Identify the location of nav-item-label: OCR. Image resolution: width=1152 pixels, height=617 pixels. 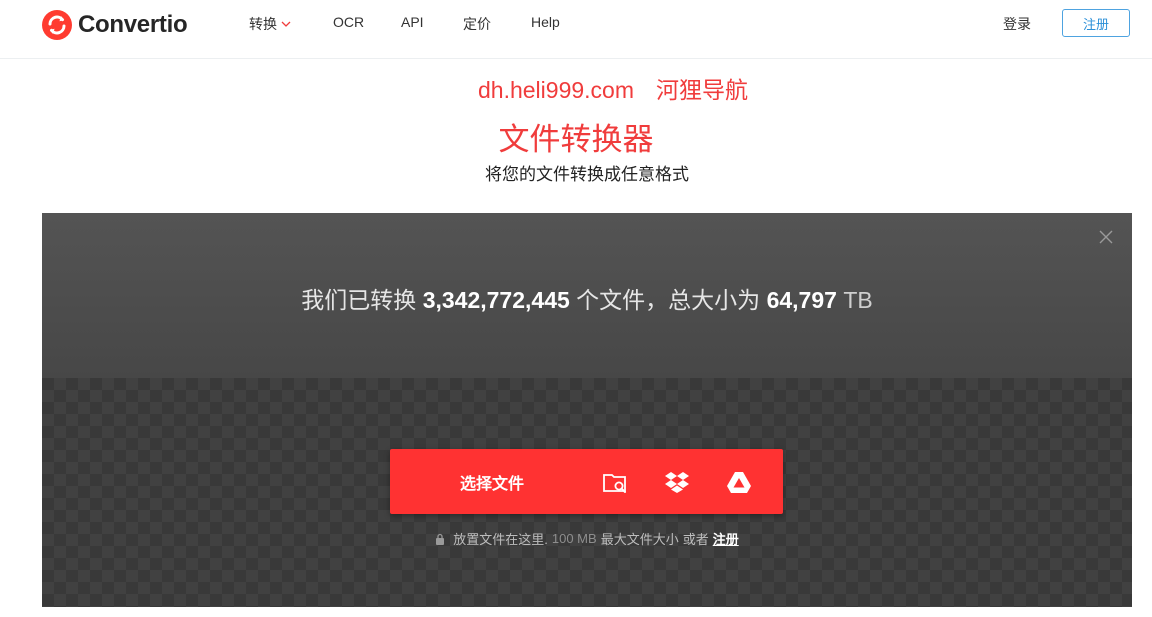
(349, 22).